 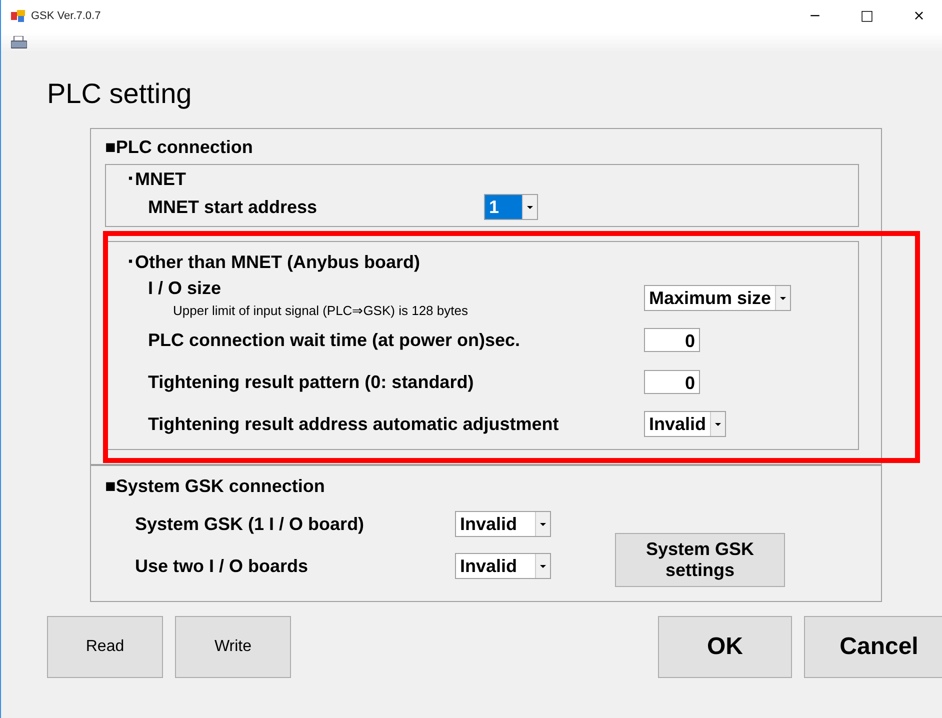 What do you see at coordinates (700, 560) in the screenshot?
I see `system-gsk-settings-button: System GSK settings` at bounding box center [700, 560].